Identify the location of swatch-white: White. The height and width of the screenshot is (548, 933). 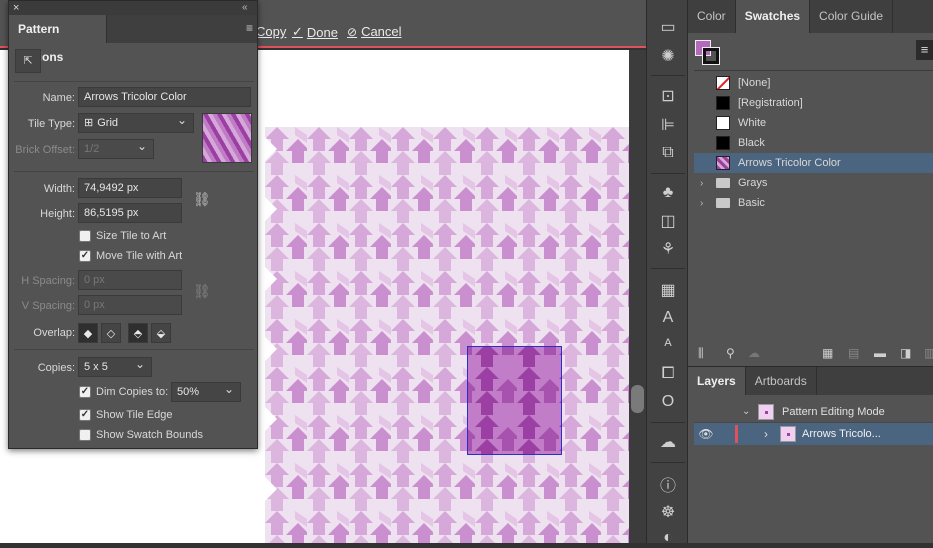
(813, 123).